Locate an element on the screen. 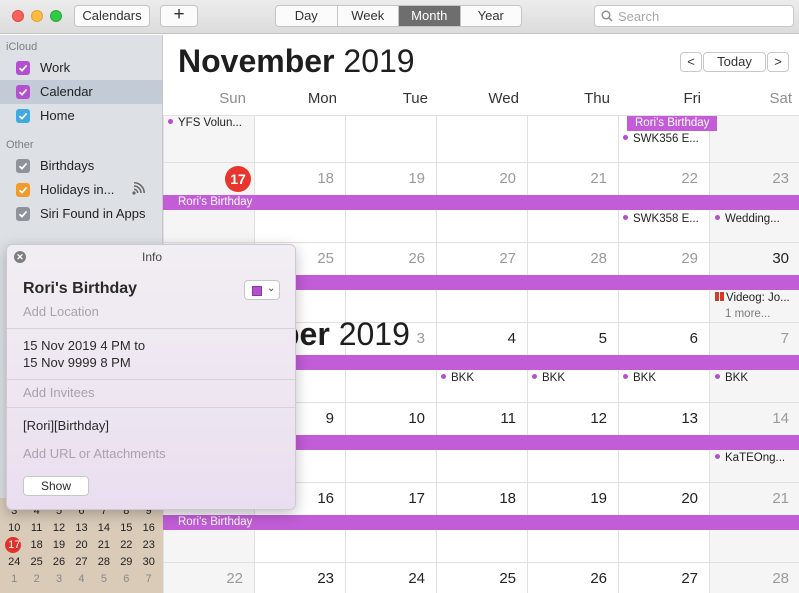  show-button: Show is located at coordinates (56, 486).